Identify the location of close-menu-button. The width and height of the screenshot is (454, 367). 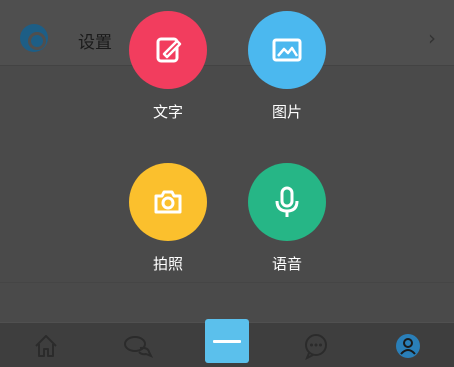
(227, 341).